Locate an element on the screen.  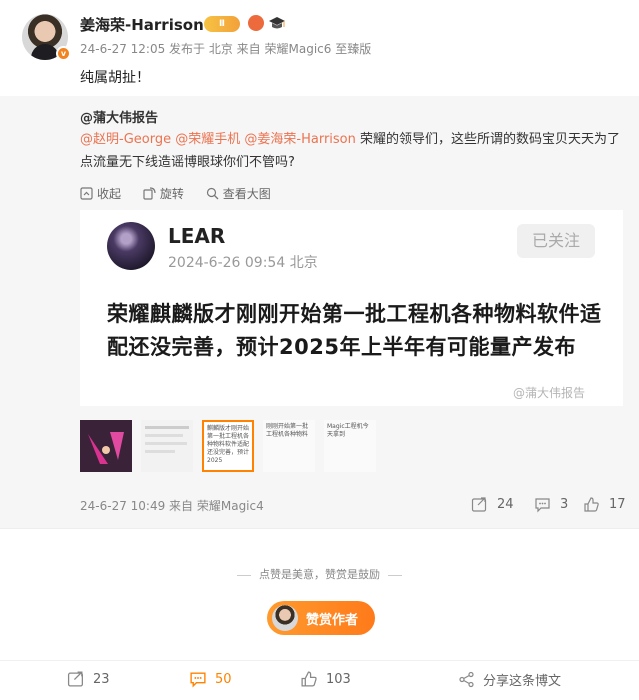
magnify-icon is located at coordinates (212, 193).